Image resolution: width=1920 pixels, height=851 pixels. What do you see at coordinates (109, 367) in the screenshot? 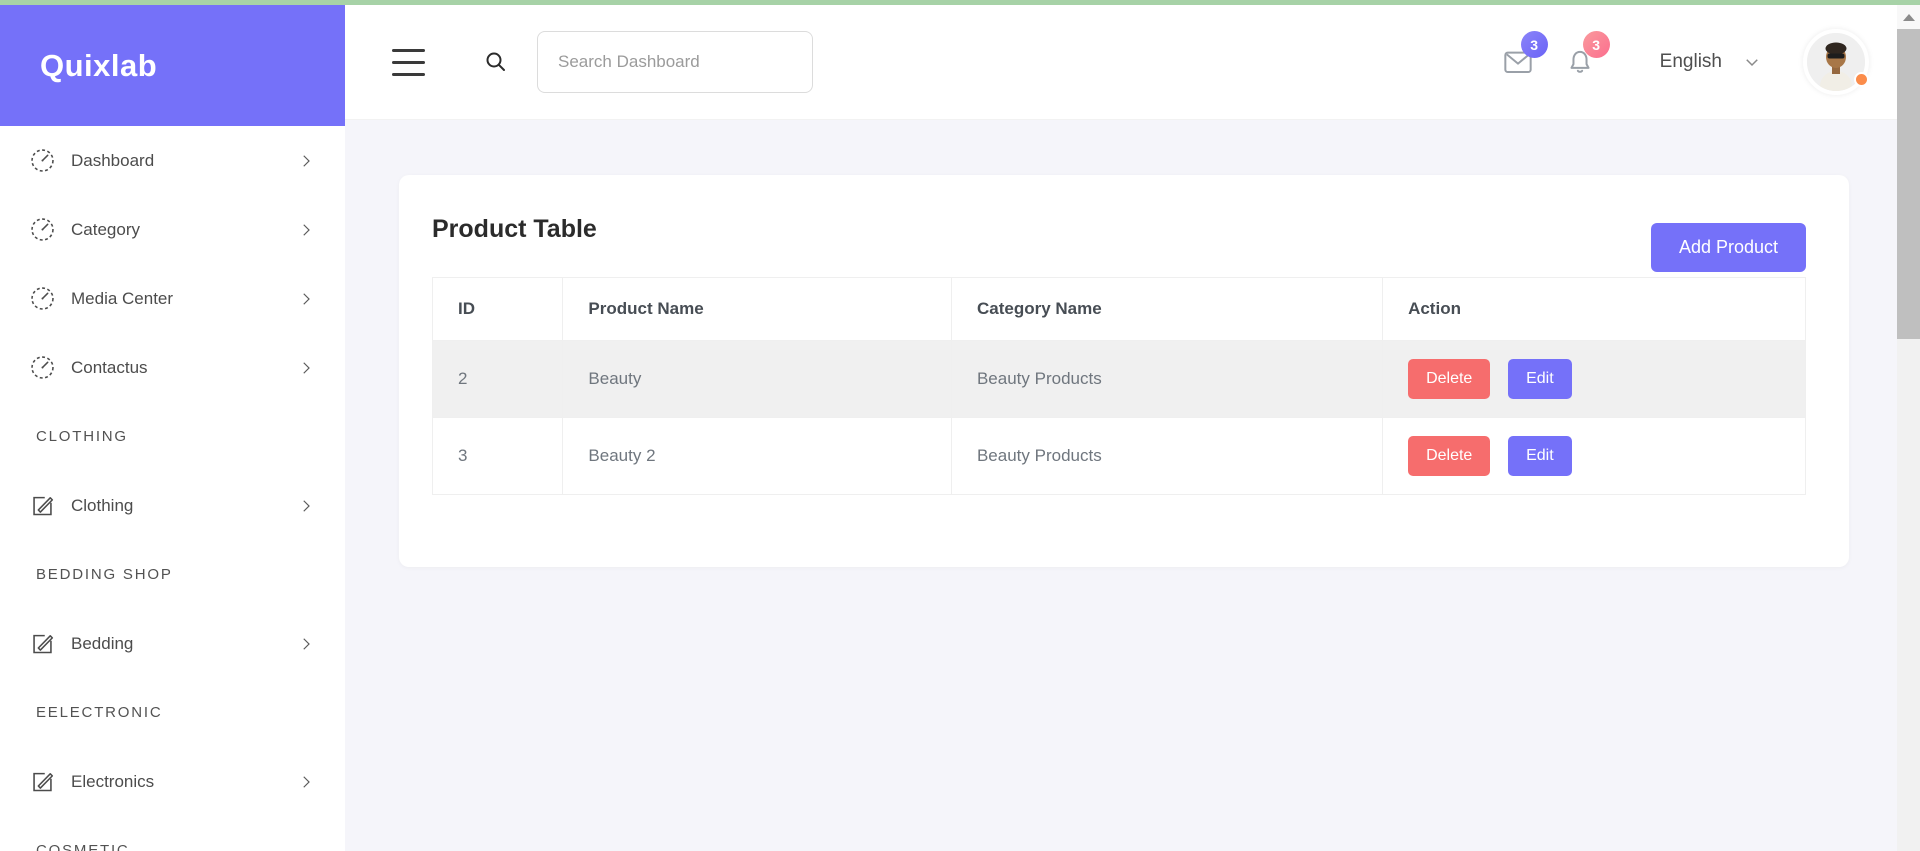
I see `sidebar-item-label: Contactus` at bounding box center [109, 367].